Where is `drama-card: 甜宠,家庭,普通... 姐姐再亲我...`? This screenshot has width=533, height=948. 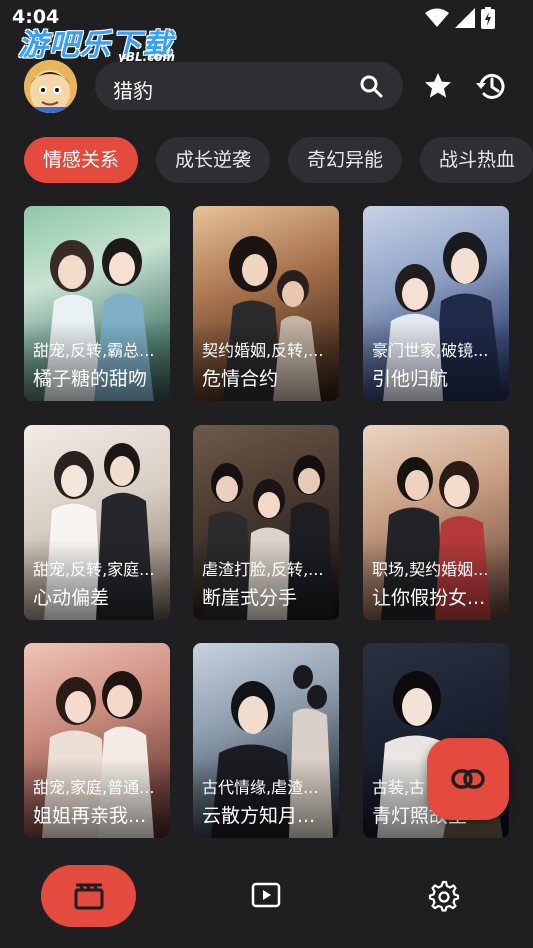
drama-card: 甜宠,家庭,普通... 姐姐再亲我... is located at coordinates (97, 740).